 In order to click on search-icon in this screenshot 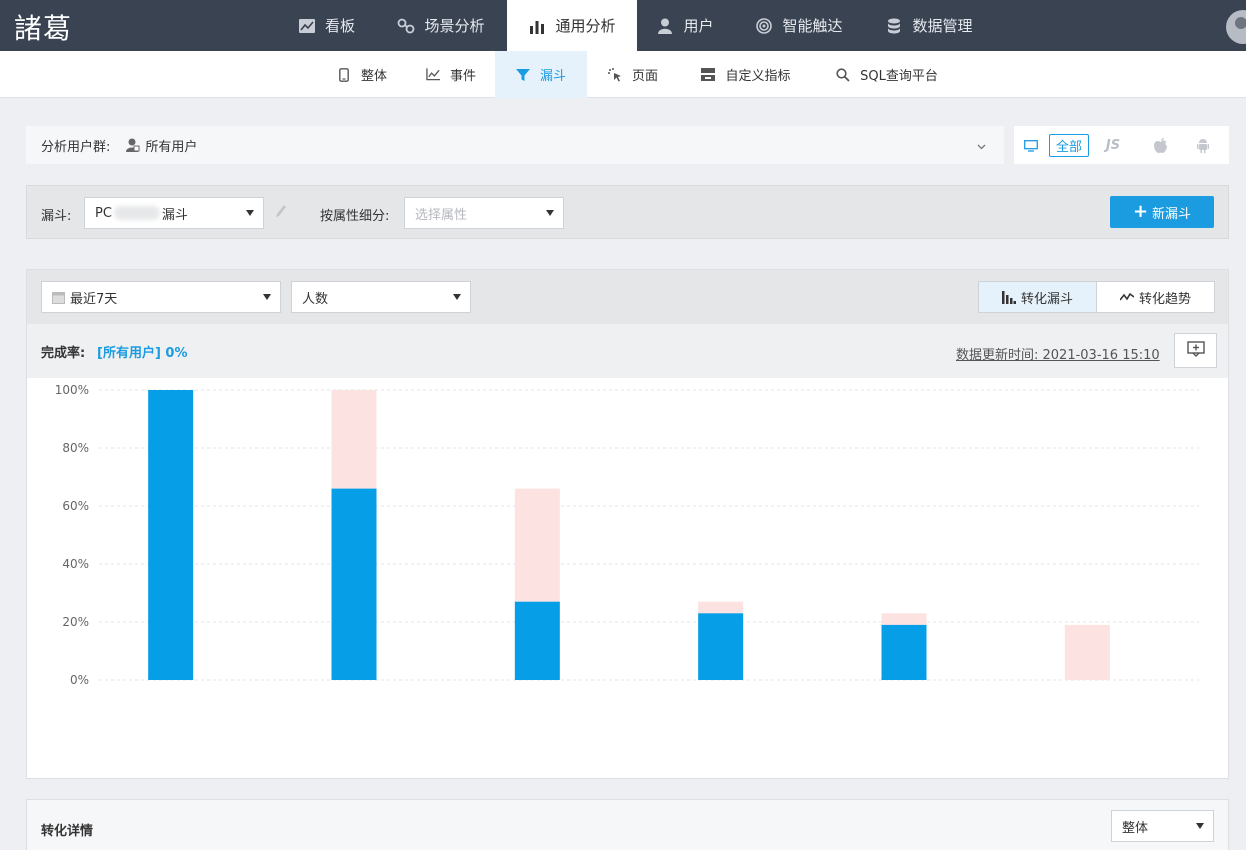, I will do `click(843, 74)`.